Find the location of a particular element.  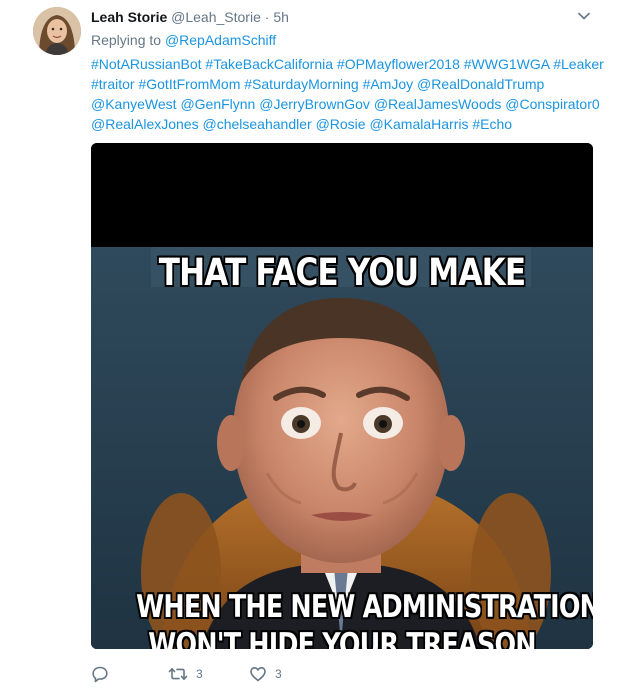

tweet-header: Leah Storie @Leah_Storie · 5h is located at coordinates (190, 17).